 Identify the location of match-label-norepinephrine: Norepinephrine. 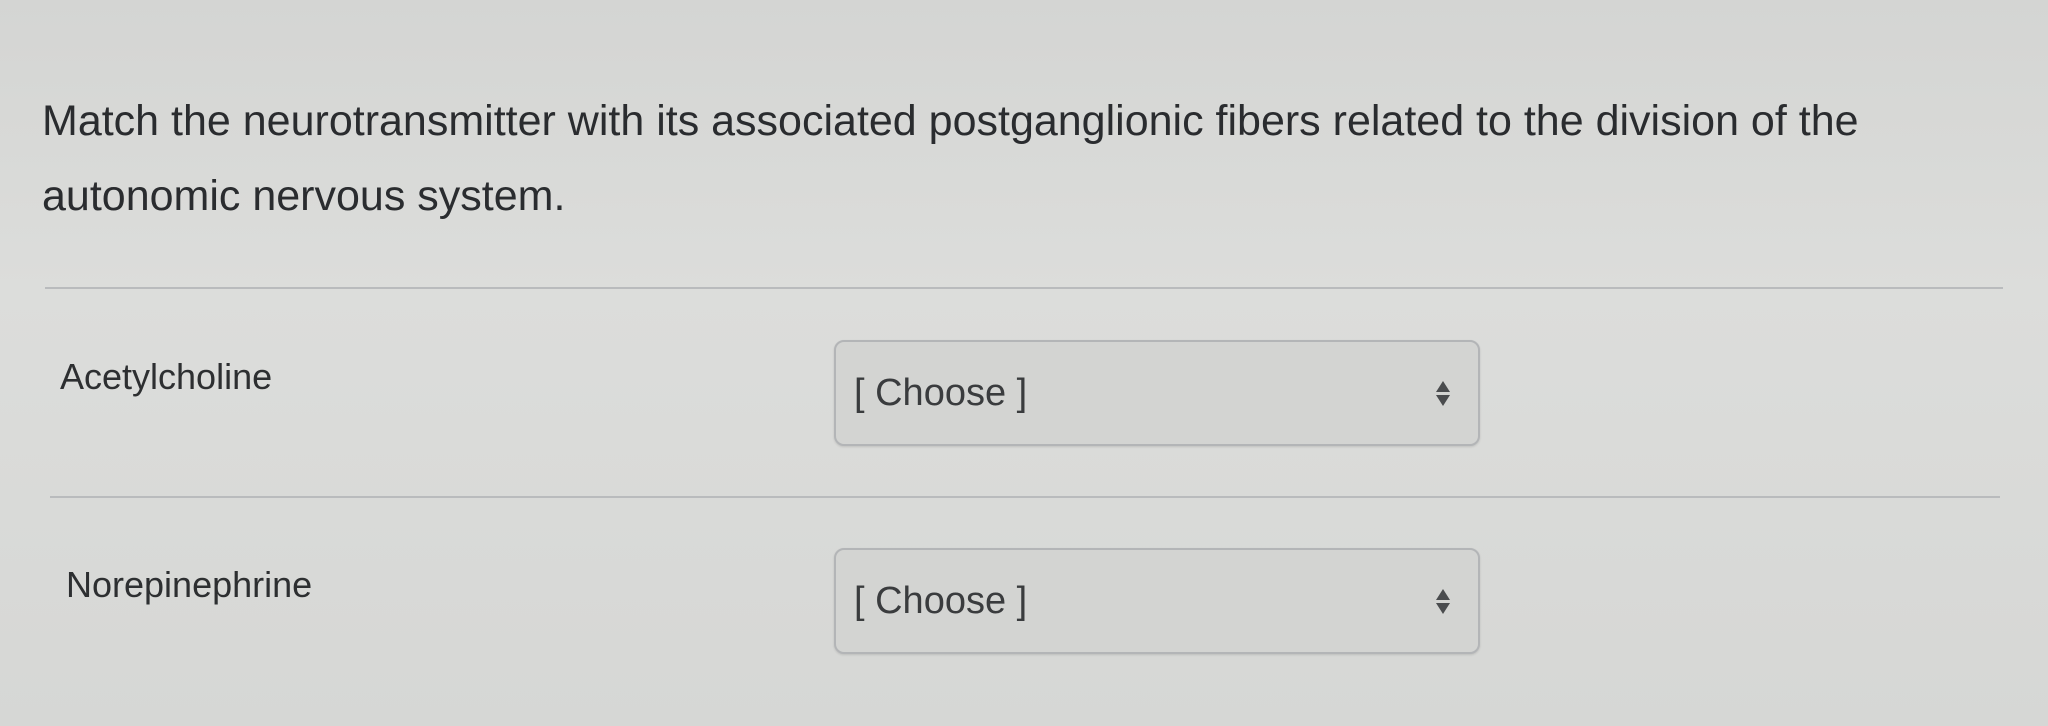
(189, 584).